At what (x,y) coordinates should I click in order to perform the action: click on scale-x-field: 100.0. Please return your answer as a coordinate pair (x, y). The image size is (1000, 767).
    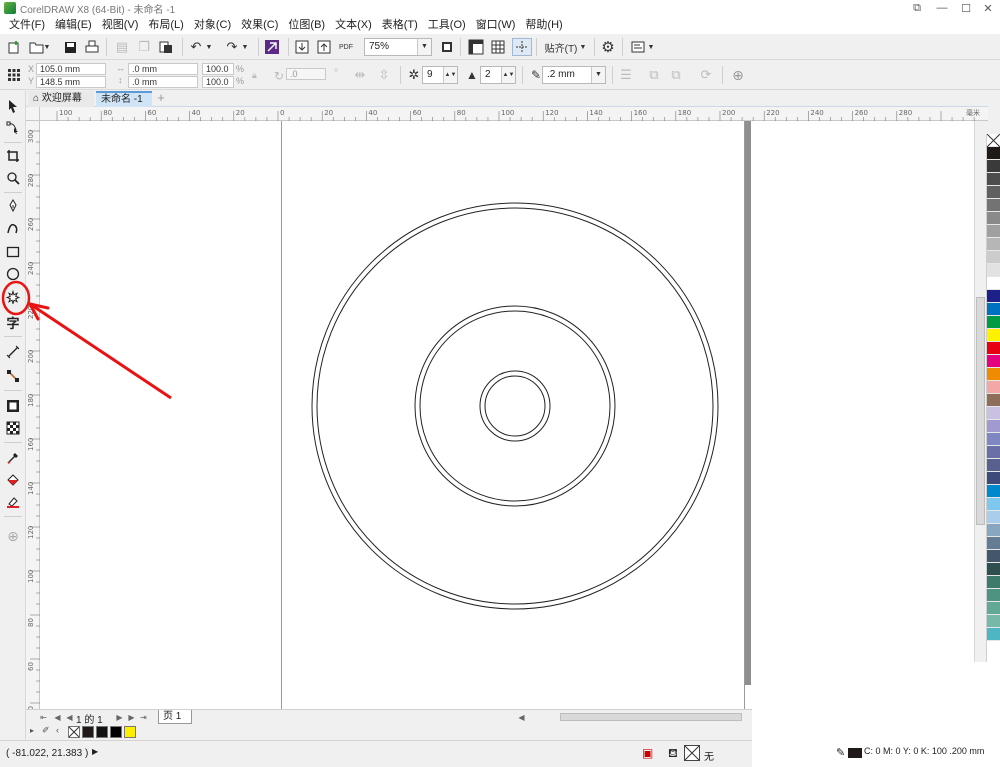
    Looking at the image, I should click on (218, 69).